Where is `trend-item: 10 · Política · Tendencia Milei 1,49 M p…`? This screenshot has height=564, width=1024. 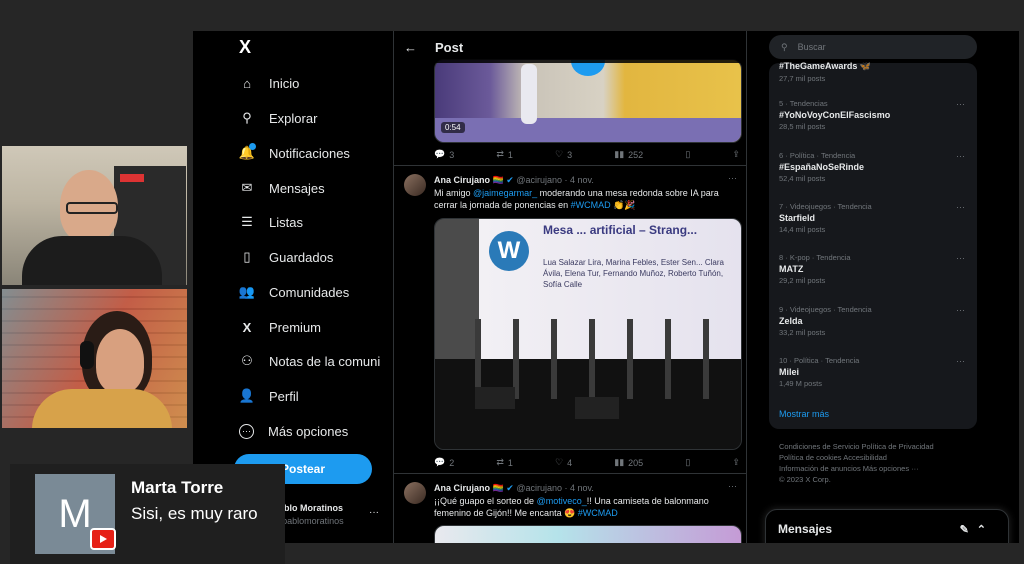
trend-item: 10 · Política · Tendencia Milei 1,49 M p… is located at coordinates (874, 372).